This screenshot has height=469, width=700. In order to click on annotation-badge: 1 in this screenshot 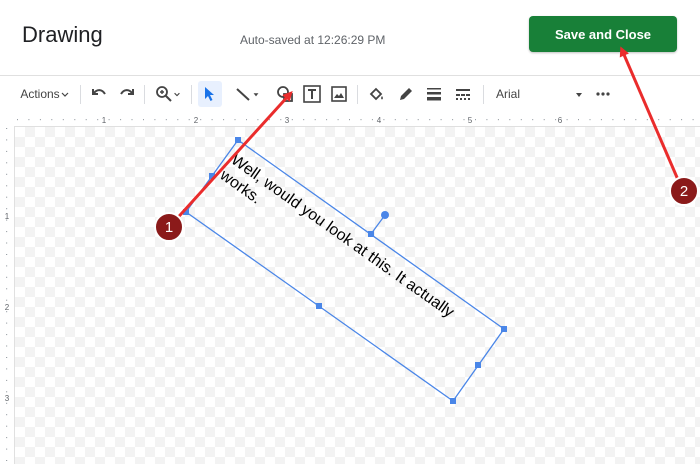, I will do `click(169, 227)`.